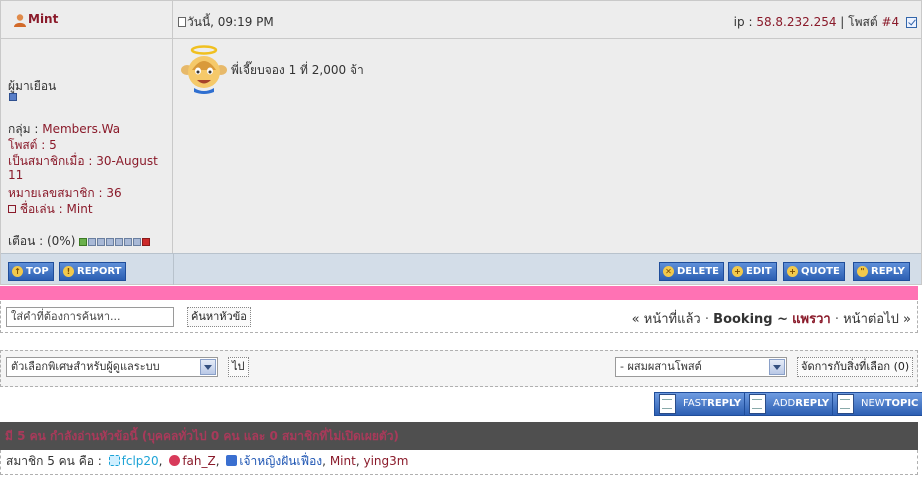 The height and width of the screenshot is (479, 922). What do you see at coordinates (85, 366) in the screenshot?
I see `moderator-options-value: ตัวเลือกพิเศษสำหรับผู้ดูแลระบบ` at bounding box center [85, 366].